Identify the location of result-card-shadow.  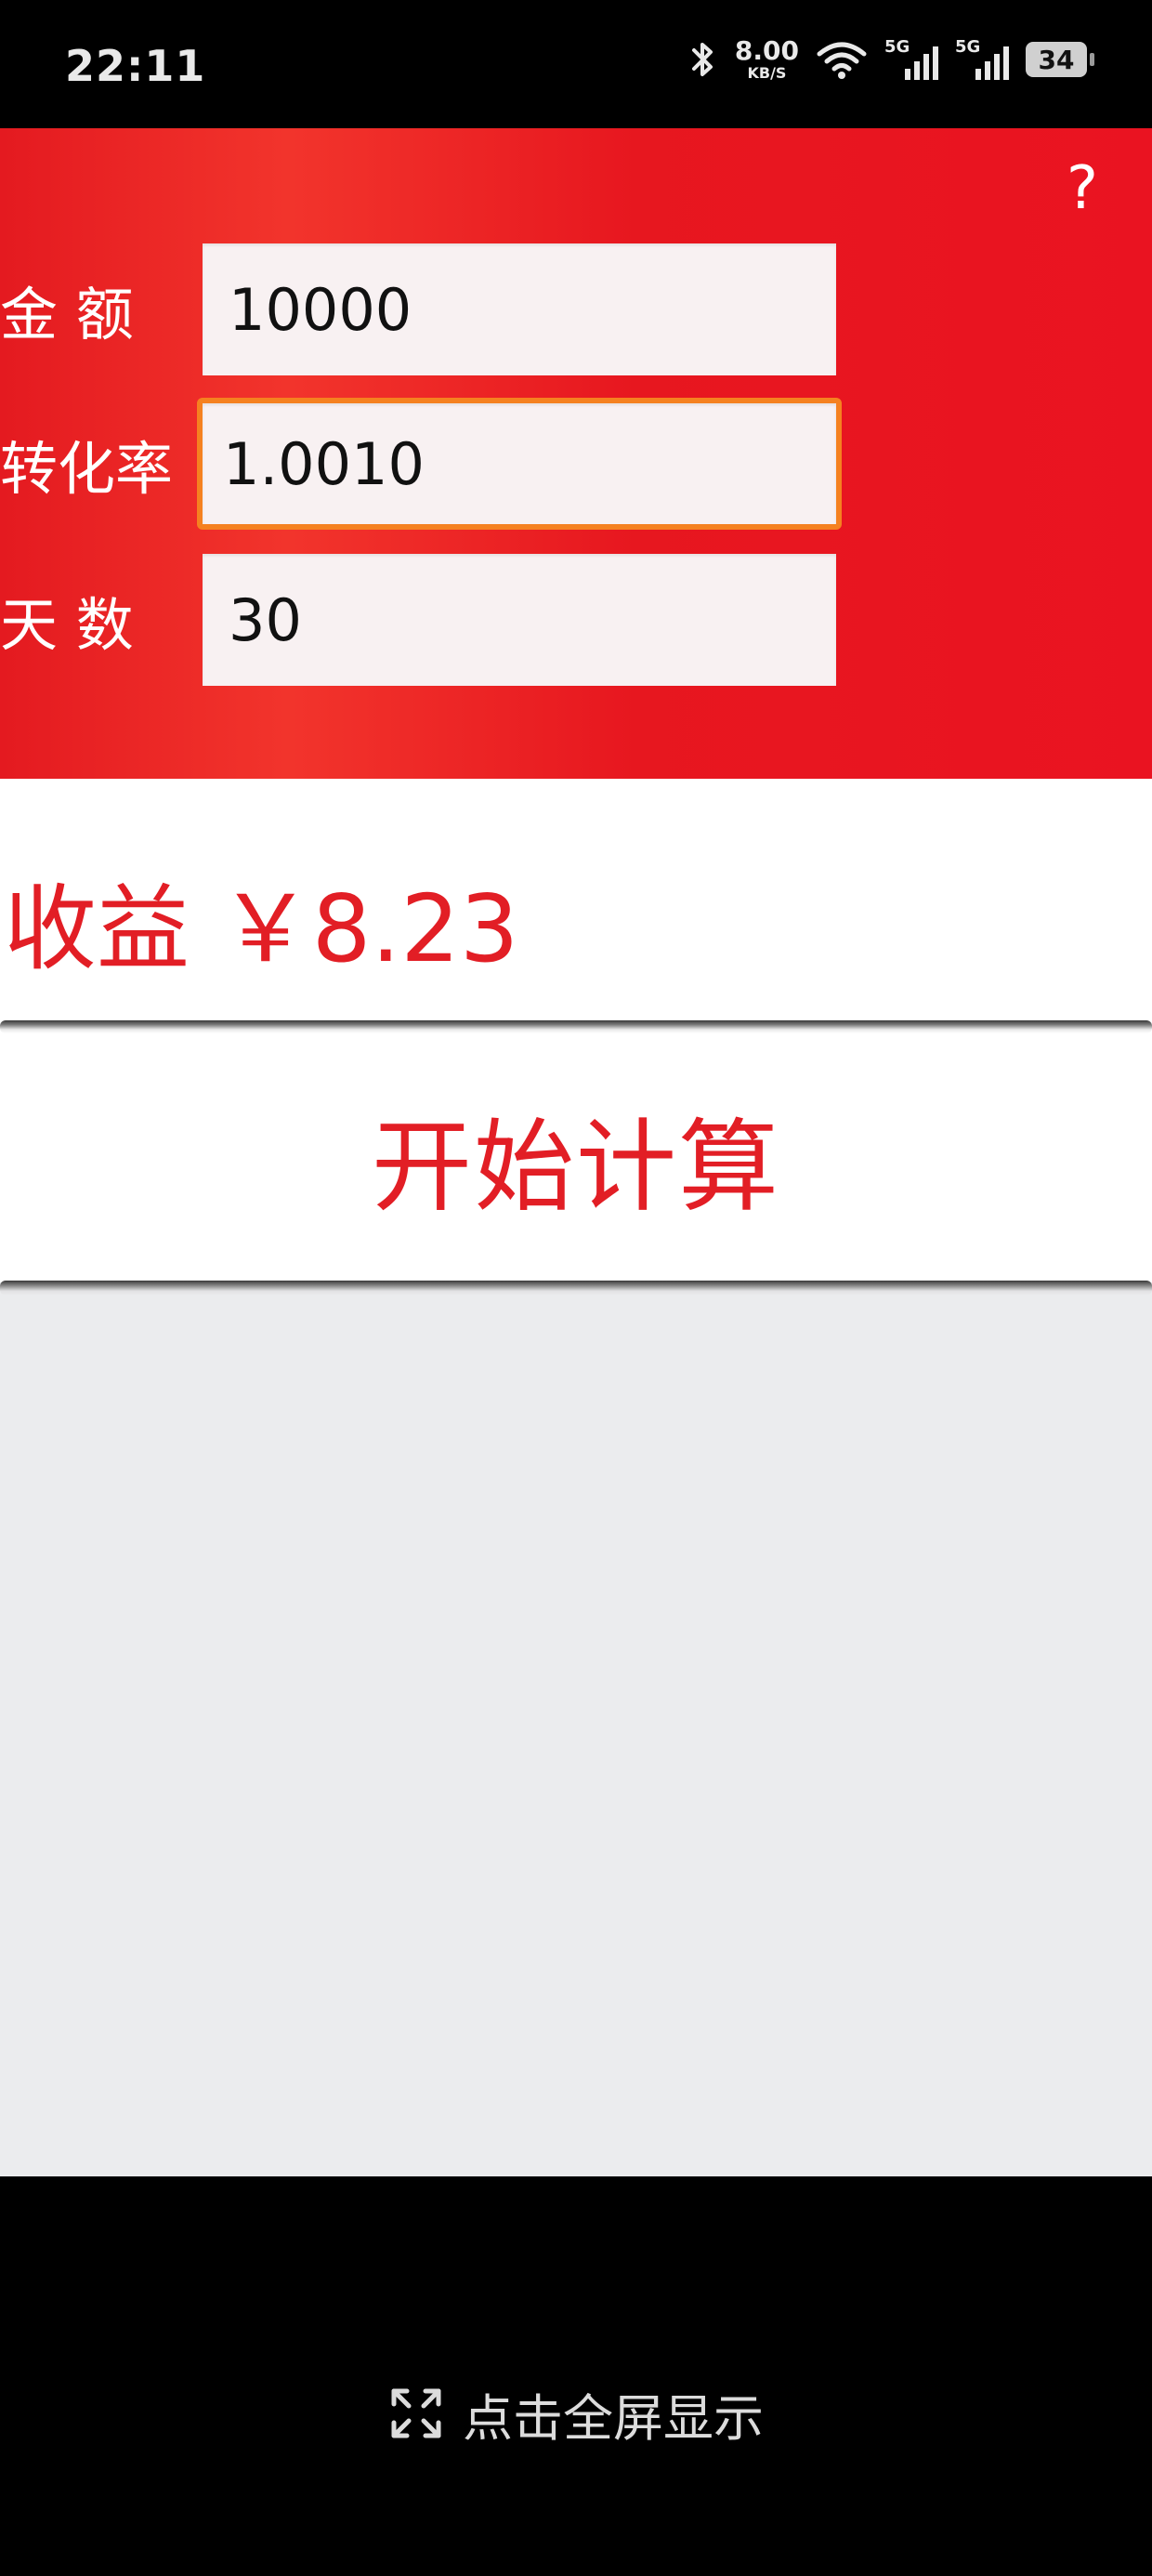
(576, 1026).